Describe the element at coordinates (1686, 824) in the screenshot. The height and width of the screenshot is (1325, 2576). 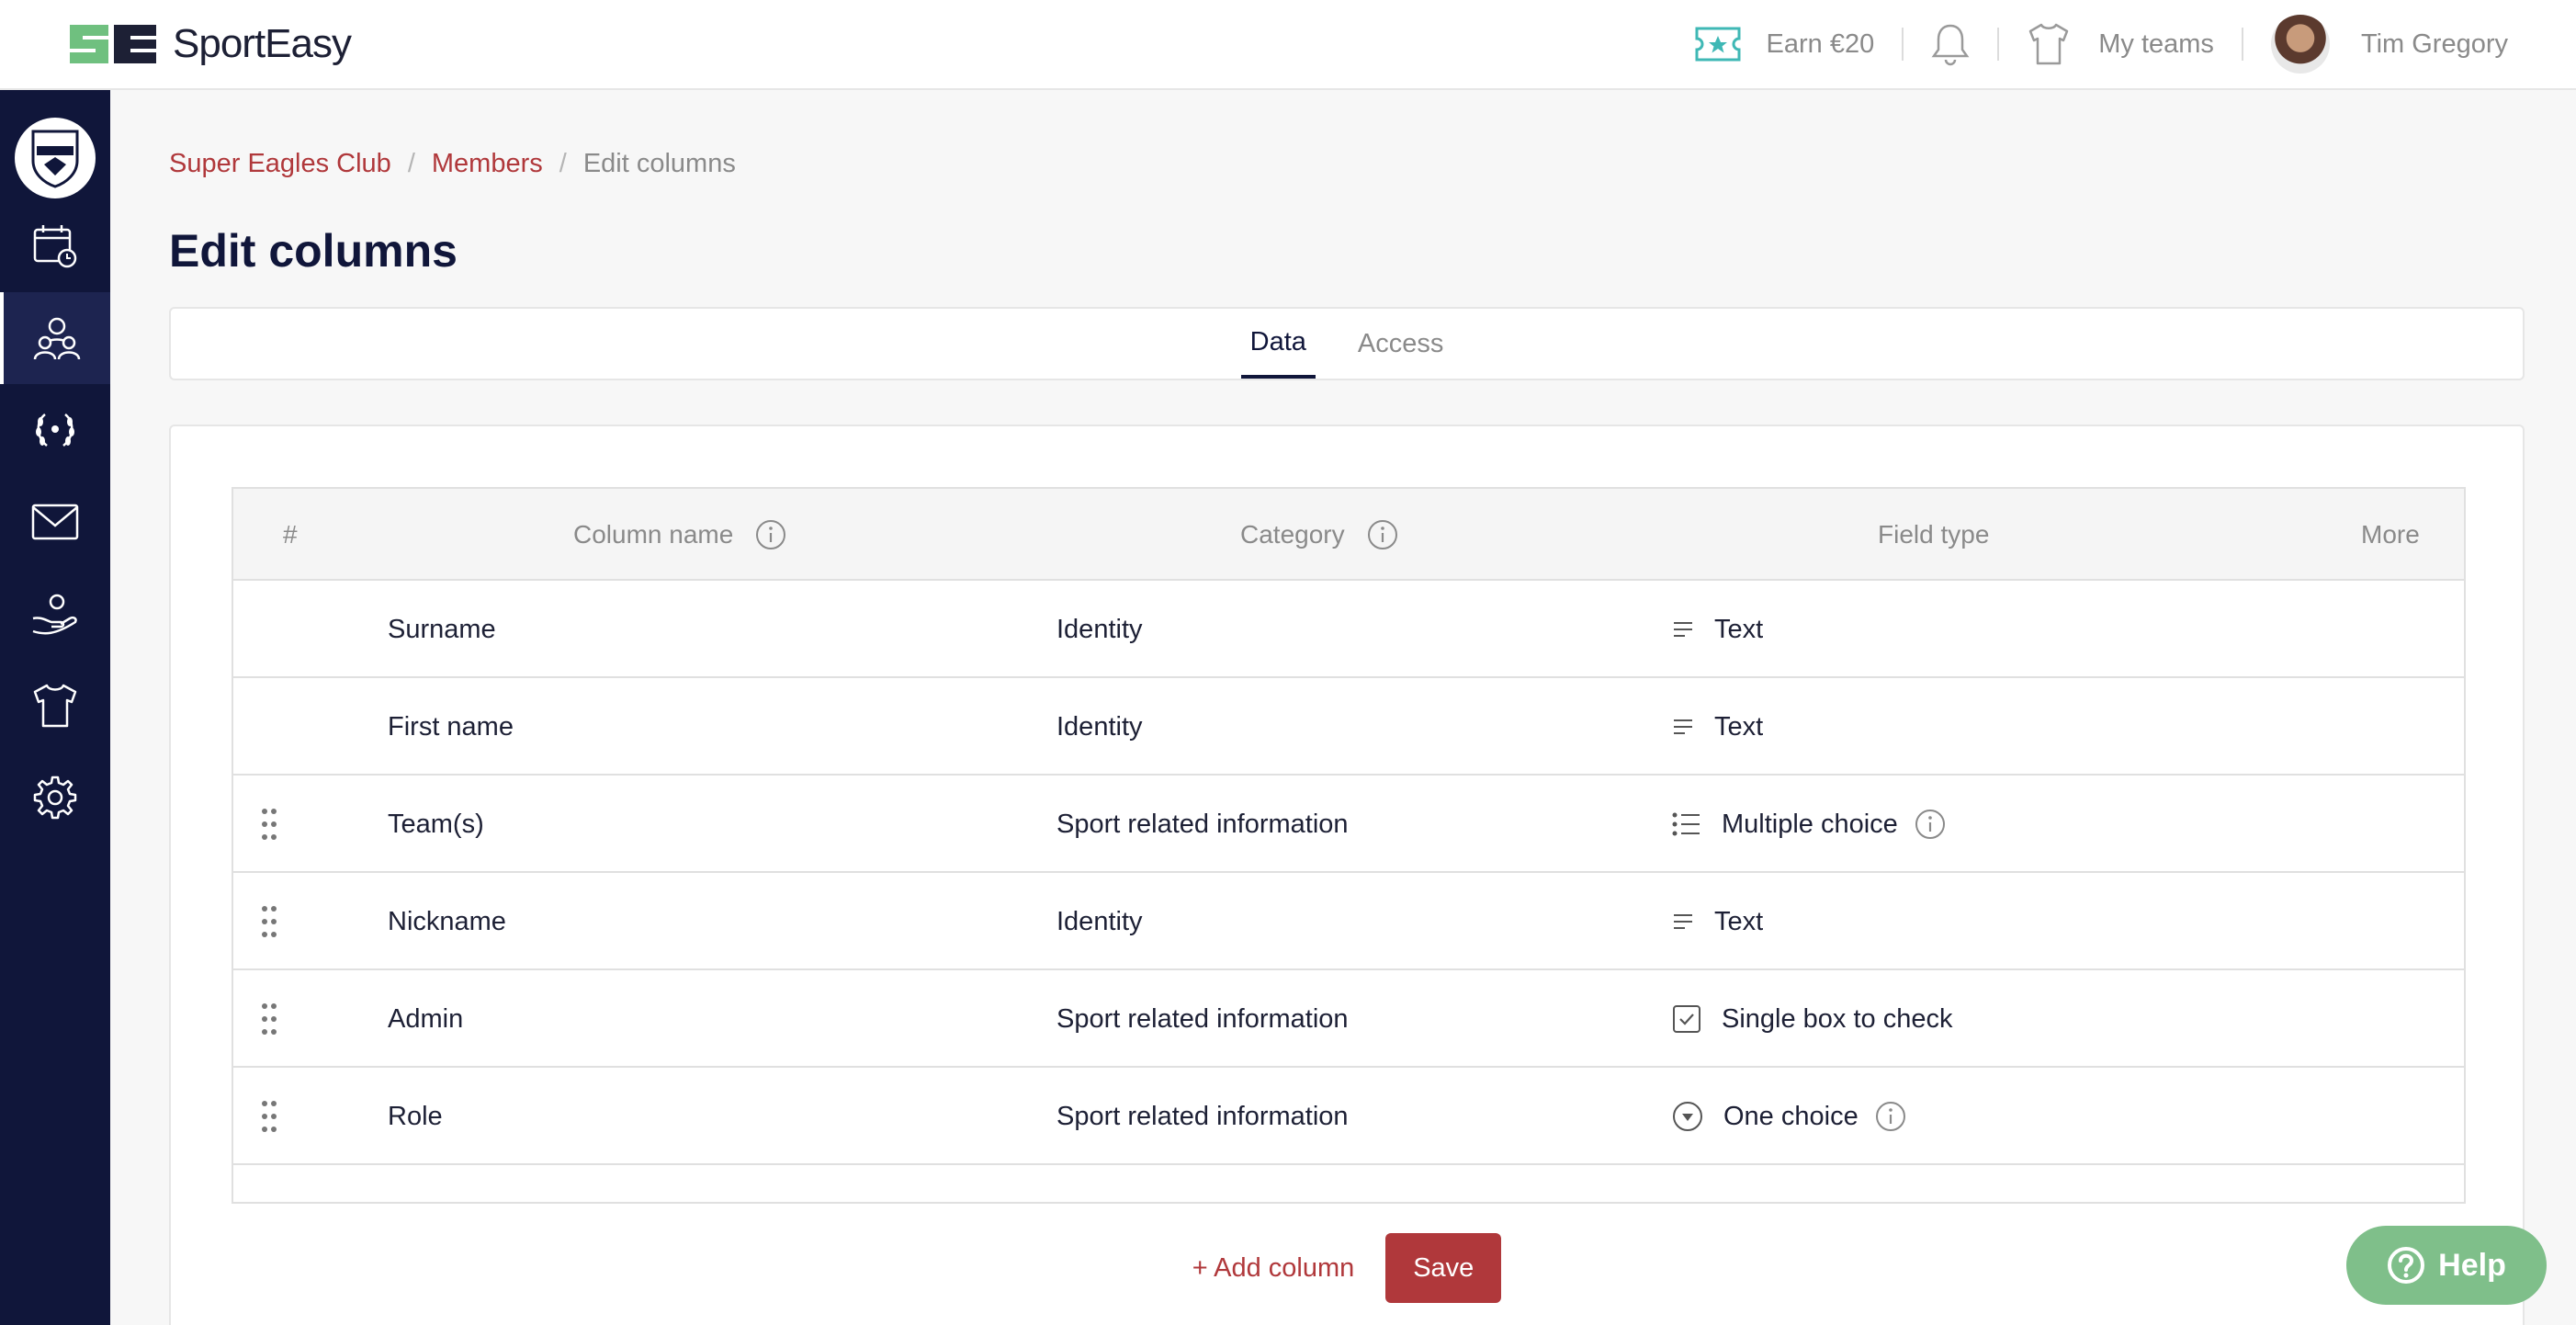
I see `list-icon` at that location.